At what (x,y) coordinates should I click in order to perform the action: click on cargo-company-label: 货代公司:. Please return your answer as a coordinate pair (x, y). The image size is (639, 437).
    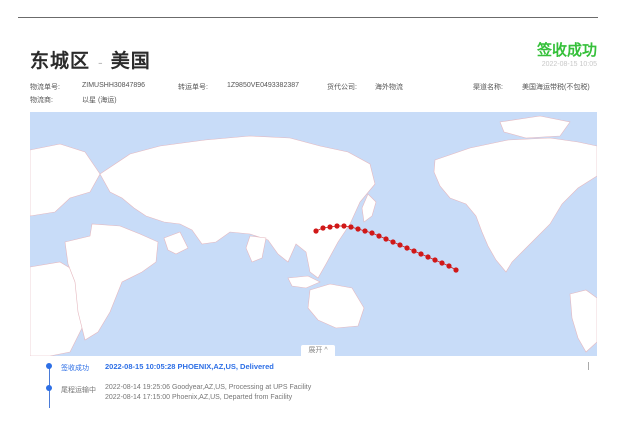
    Looking at the image, I should click on (342, 87).